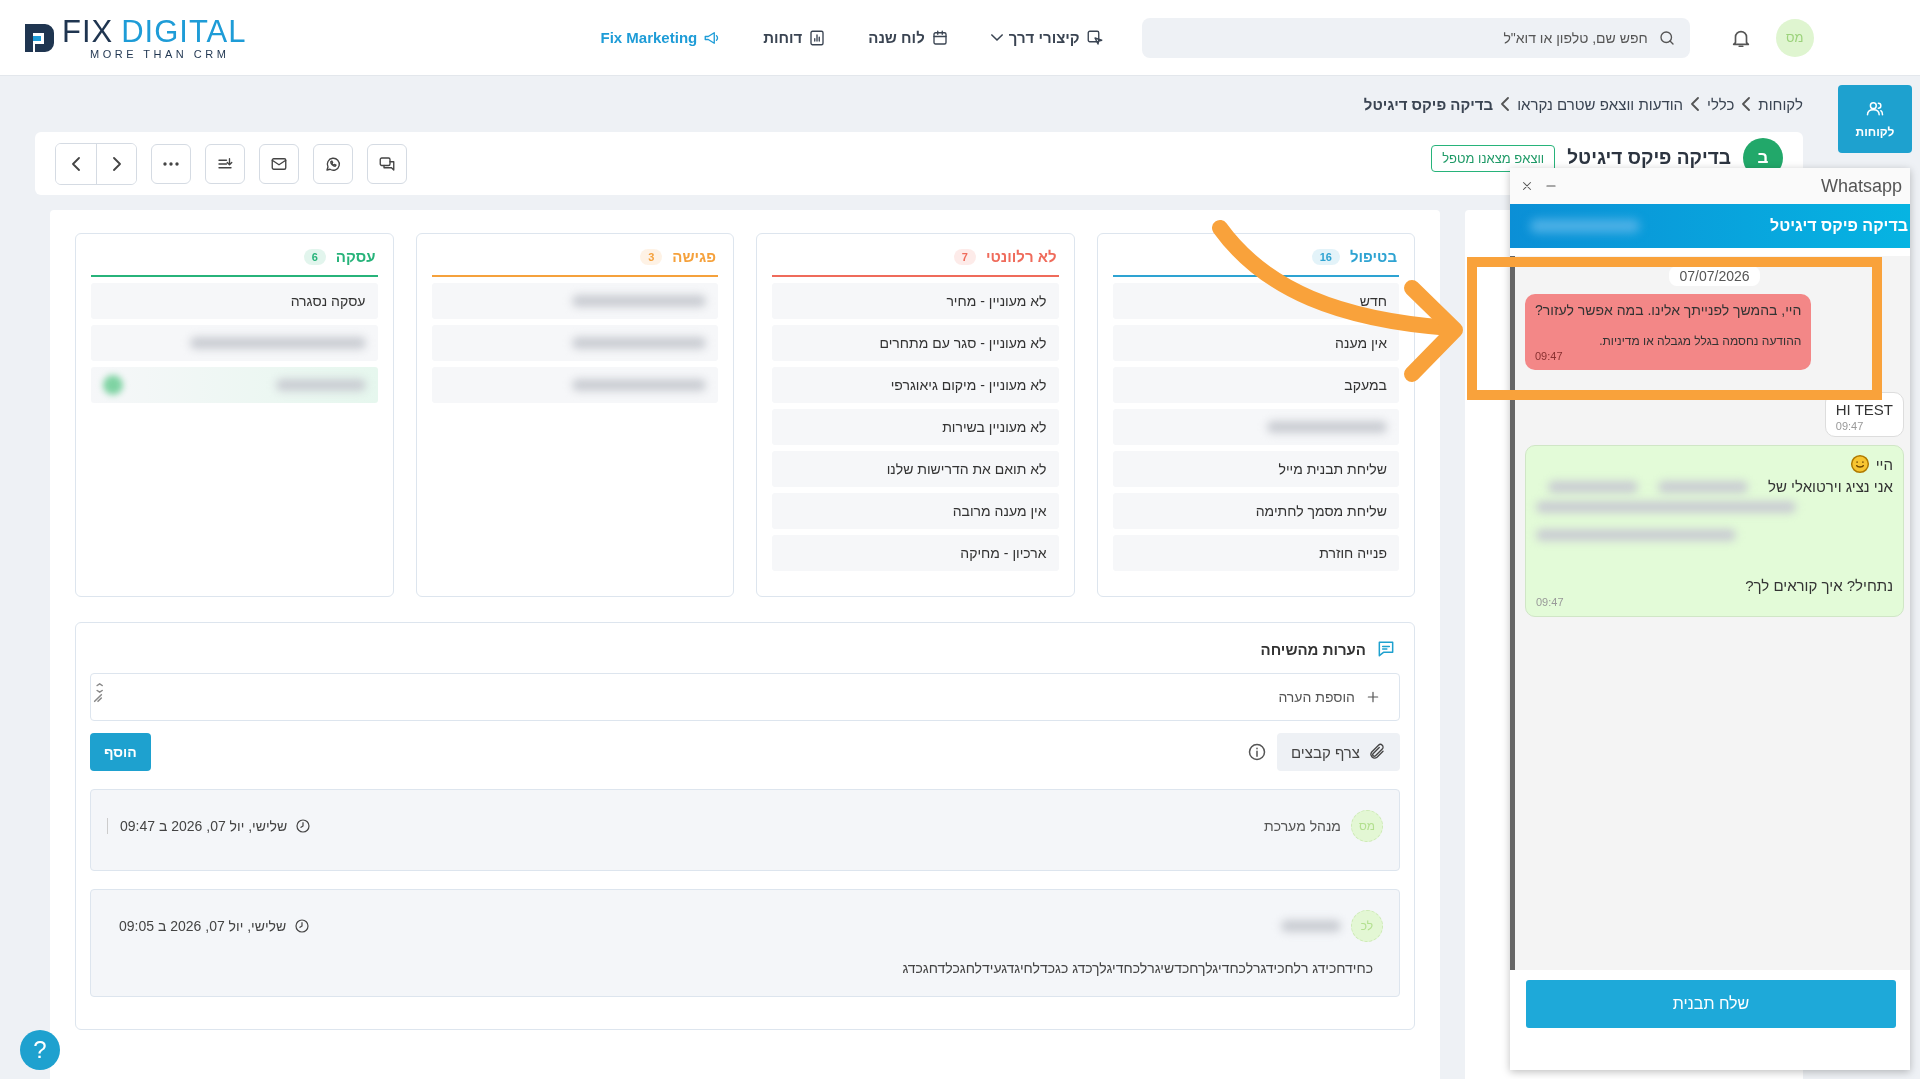 This screenshot has height=1079, width=1920. I want to click on stage-item: אין מענה מרובה, so click(915, 511).